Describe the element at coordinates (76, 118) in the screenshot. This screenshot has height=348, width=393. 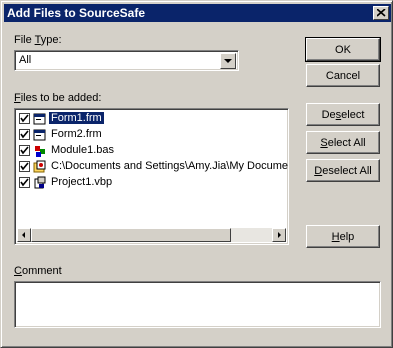
I see `file-name: Form1.frm` at that location.